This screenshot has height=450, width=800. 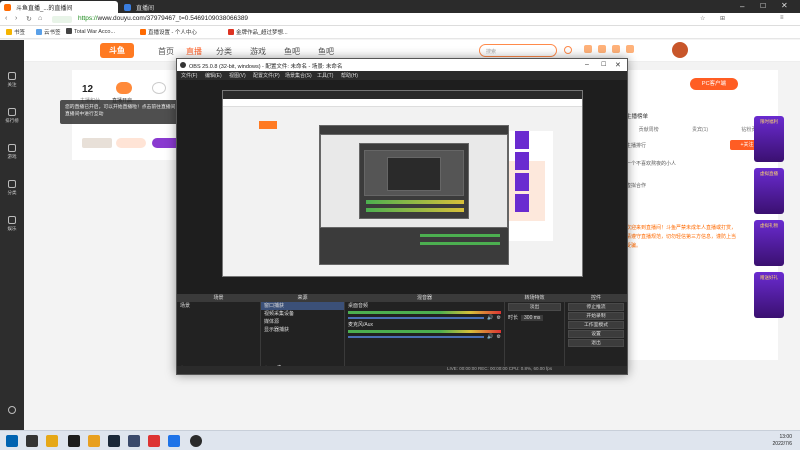 What do you see at coordinates (237, 75) in the screenshot?
I see `menu-view: 视图(V)` at bounding box center [237, 75].